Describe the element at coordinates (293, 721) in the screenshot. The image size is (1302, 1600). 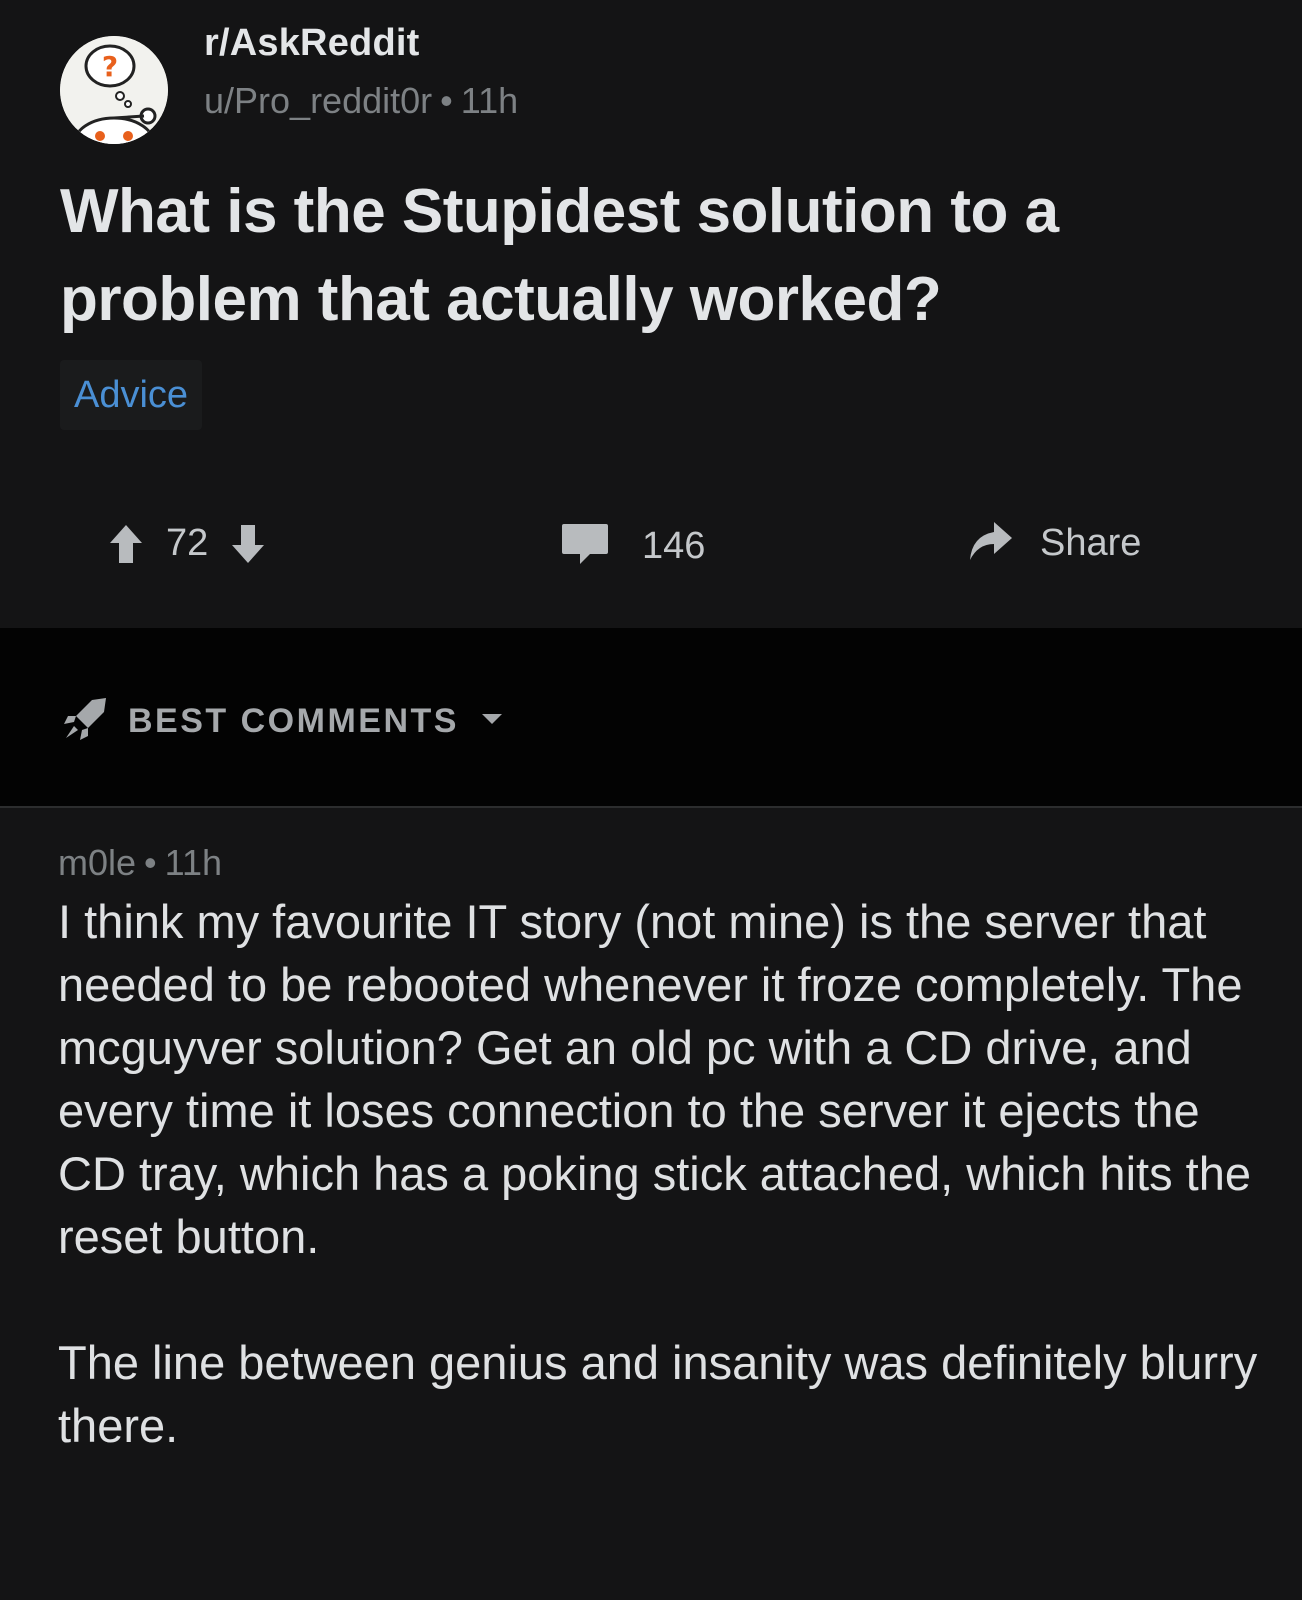
I see `sort-label: BEST COMMENTS` at that location.